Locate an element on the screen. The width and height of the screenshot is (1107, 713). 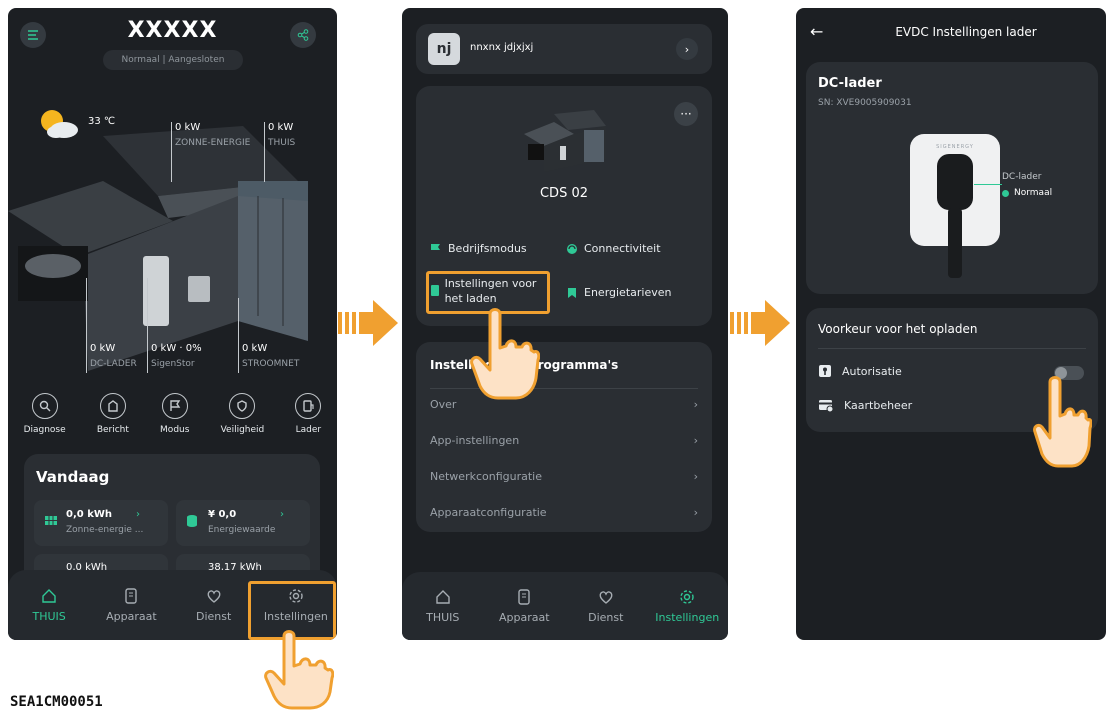
page-title: EVDC Instellingen lader is located at coordinates (966, 32).